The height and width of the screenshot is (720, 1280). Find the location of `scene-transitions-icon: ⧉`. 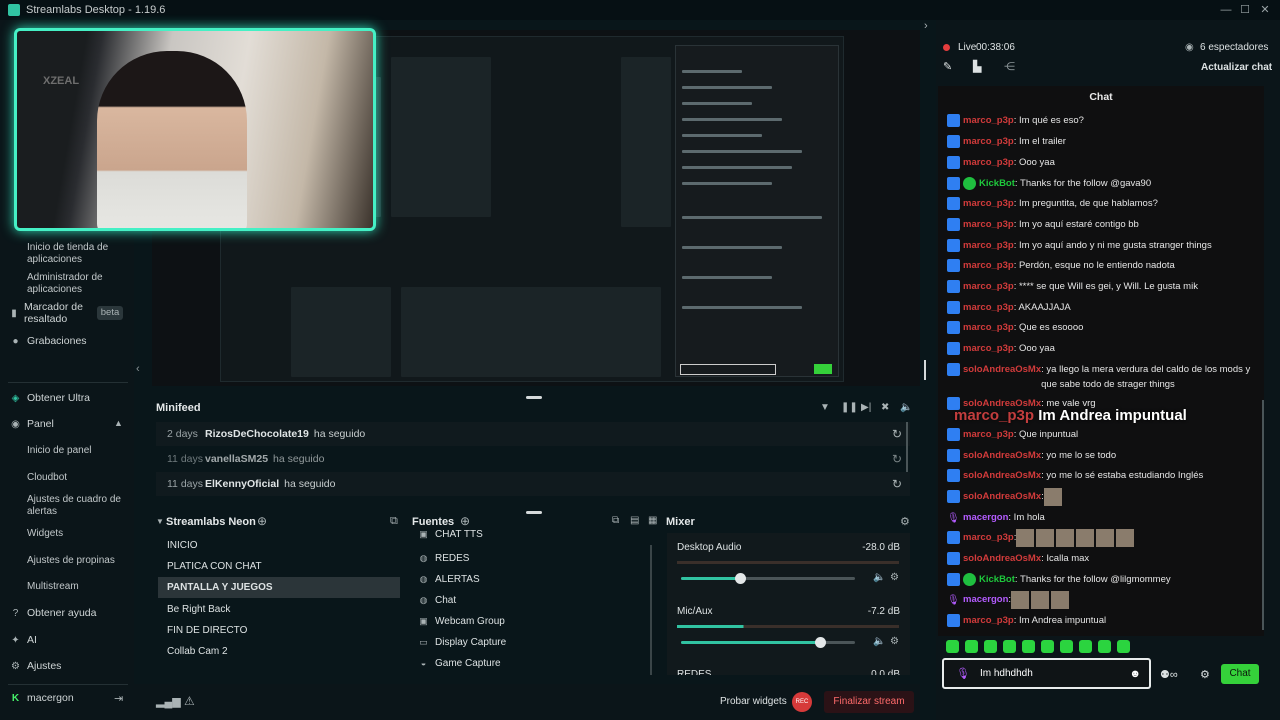

scene-transitions-icon: ⧉ is located at coordinates (394, 521).